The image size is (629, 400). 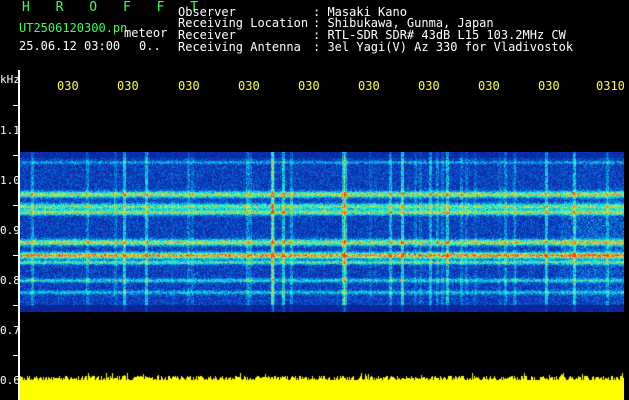 What do you see at coordinates (70, 46) in the screenshot?
I see `datetime: 25.06.12 03:00` at bounding box center [70, 46].